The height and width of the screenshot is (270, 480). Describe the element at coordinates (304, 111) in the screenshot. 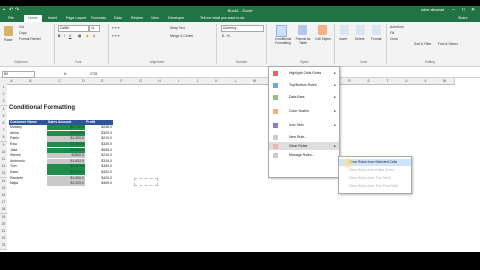

I see `menu-item-color-scales: Color Scales ▸` at that location.